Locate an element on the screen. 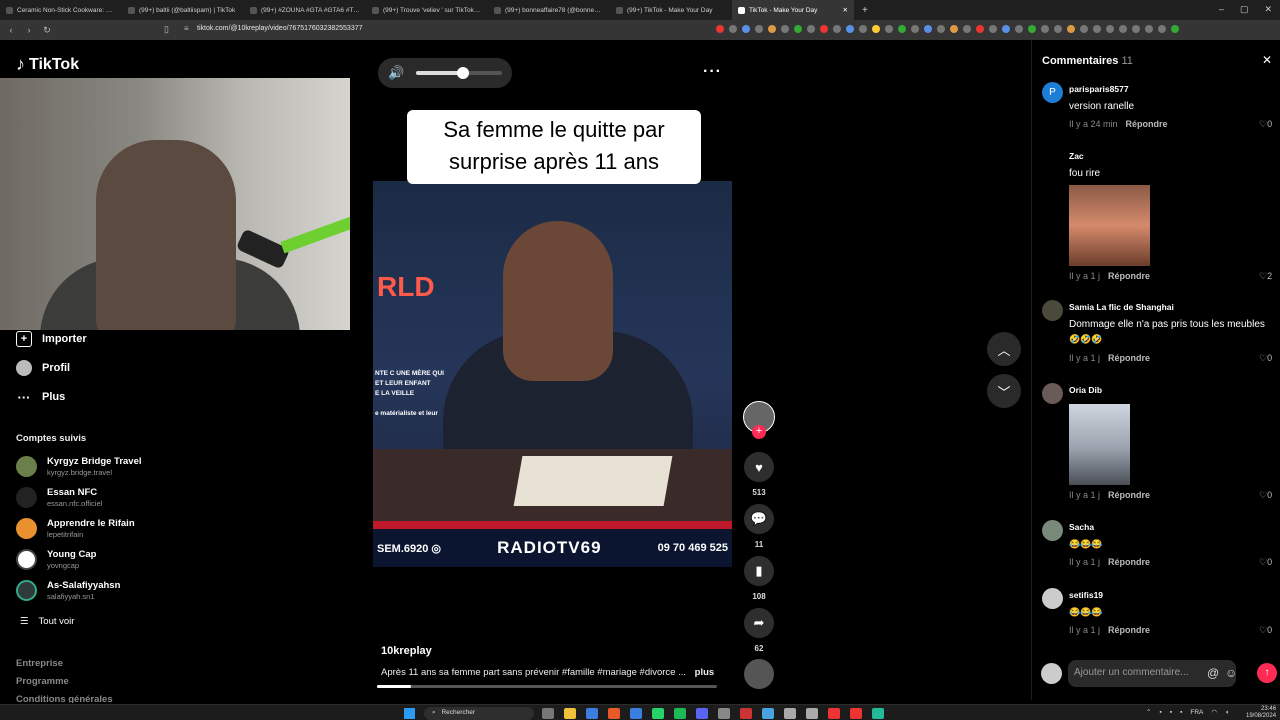  emoji-icon: ☺ is located at coordinates (1231, 673).